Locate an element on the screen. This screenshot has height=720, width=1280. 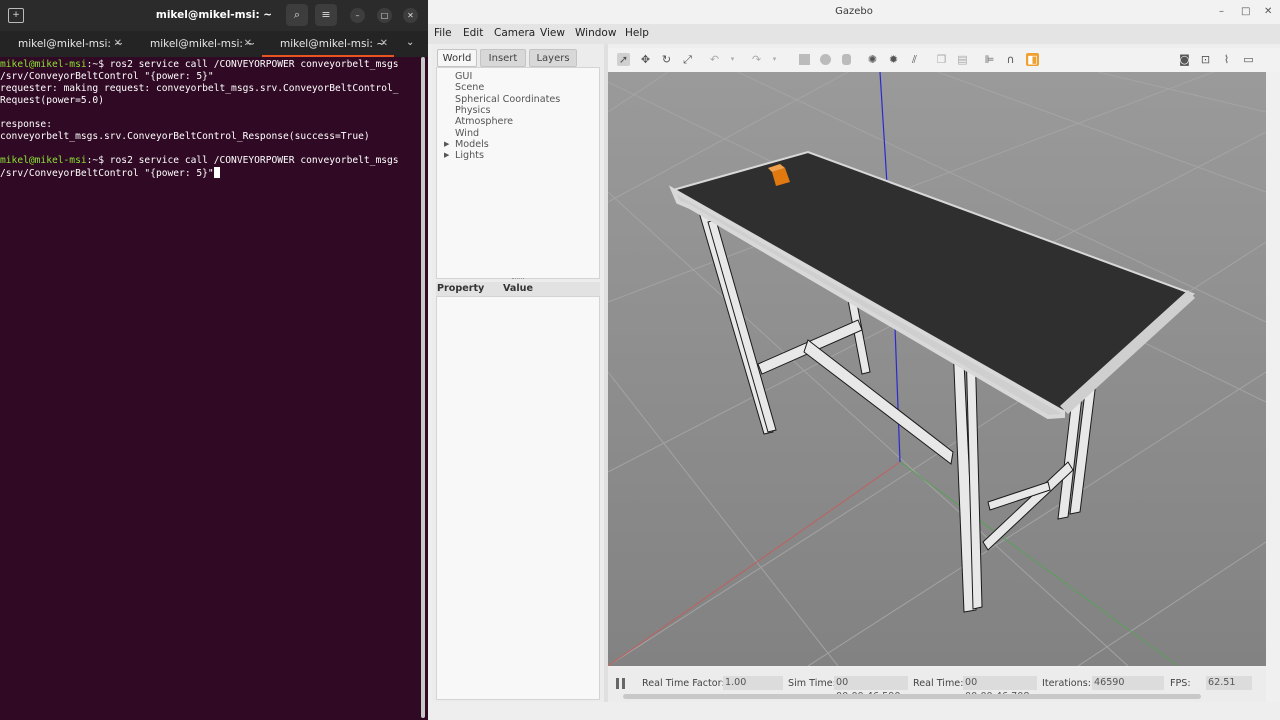
menu-bar: File Edit Camera View Window Help is located at coordinates (854, 34).